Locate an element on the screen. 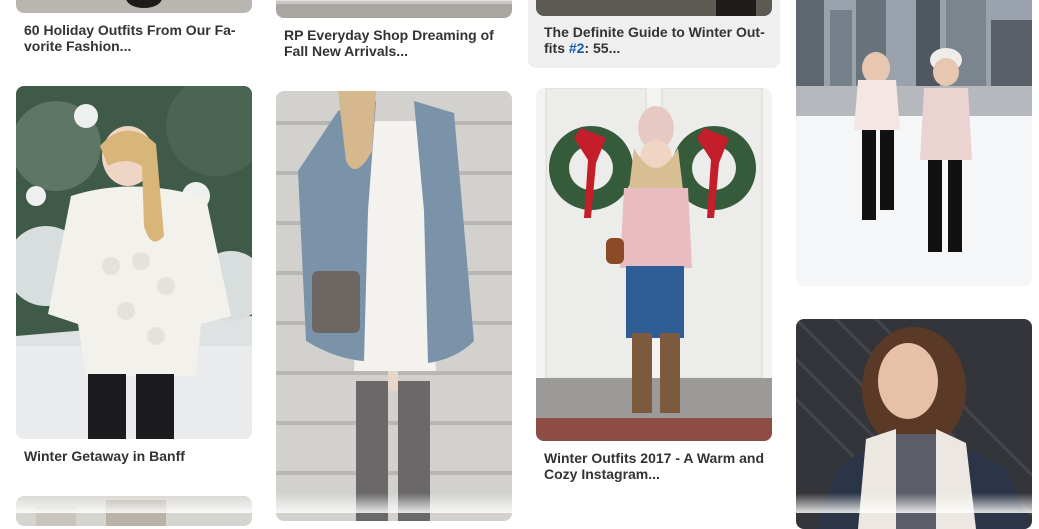 The height and width of the screenshot is (529, 1039). pin-image-winter-guide-top is located at coordinates (654, 8).